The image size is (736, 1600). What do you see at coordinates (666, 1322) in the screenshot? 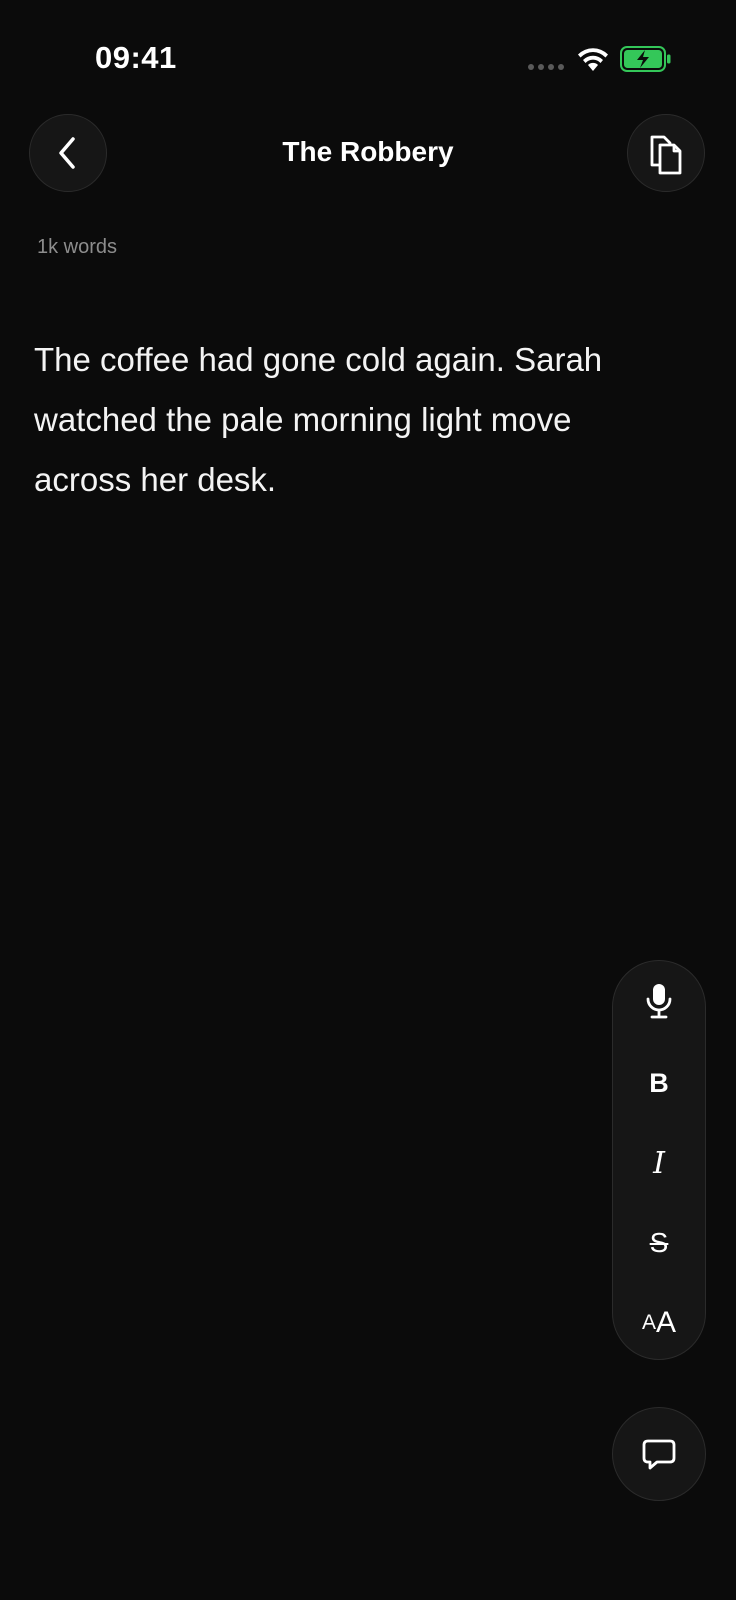
I see `text-size-large-letter: A` at bounding box center [666, 1322].